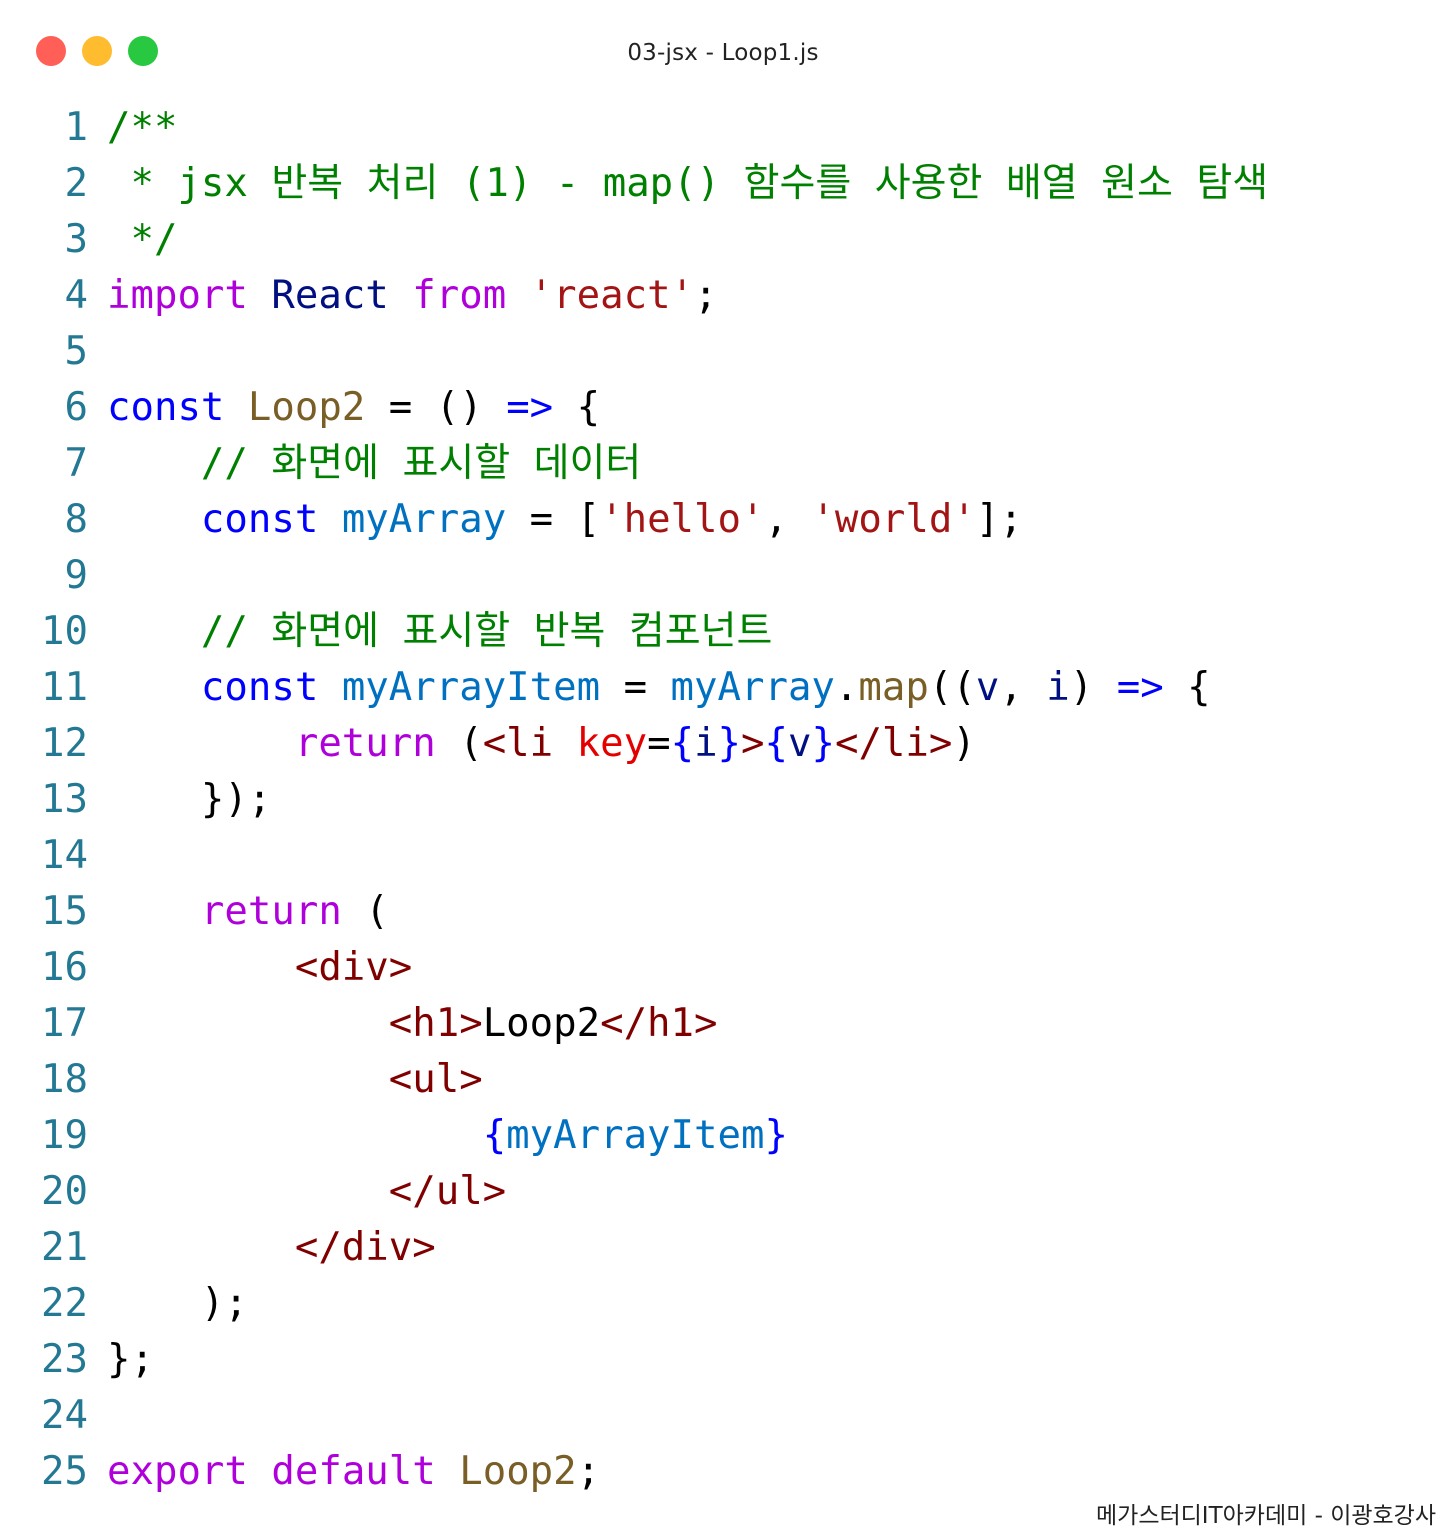  Describe the element at coordinates (64, 1191) in the screenshot. I see `line-number: 20` at that location.